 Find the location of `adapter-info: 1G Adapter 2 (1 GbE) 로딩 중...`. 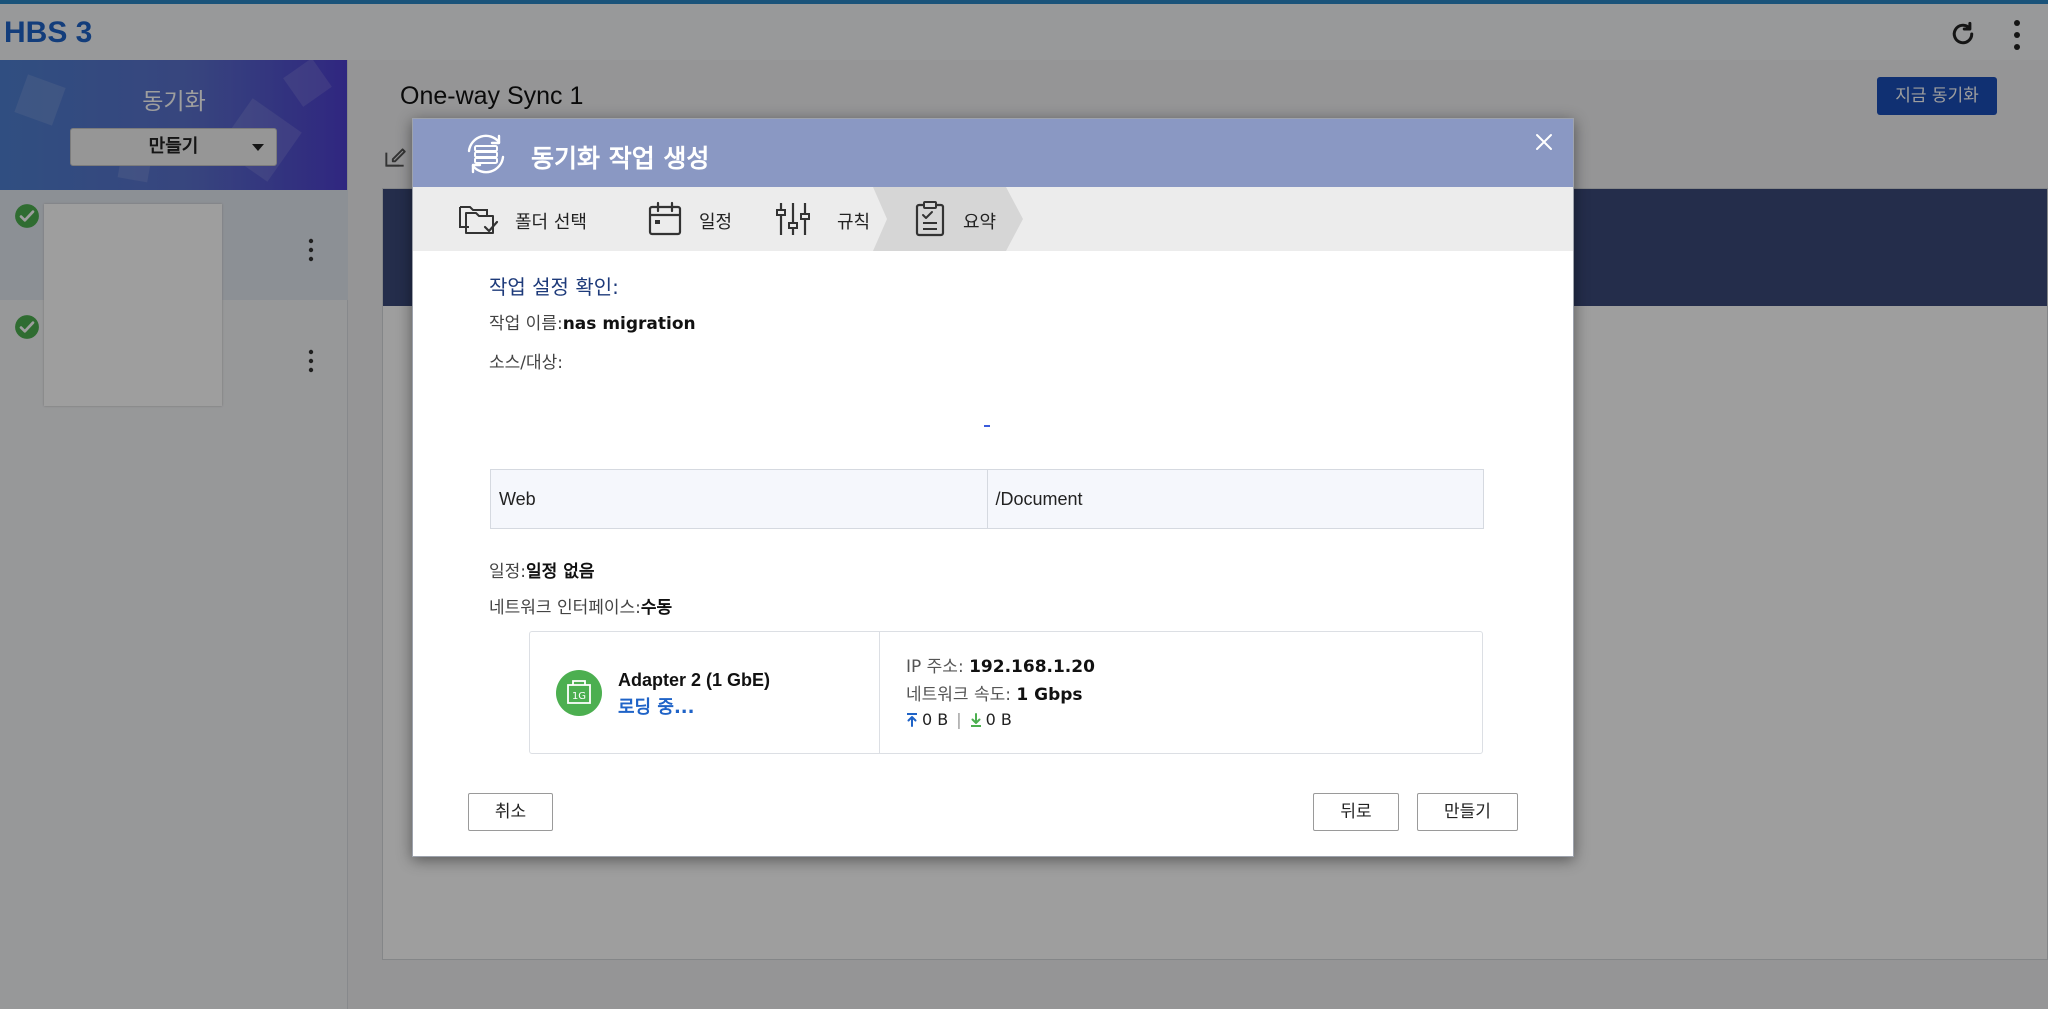

adapter-info: 1G Adapter 2 (1 GbE) 로딩 중... is located at coordinates (705, 692).